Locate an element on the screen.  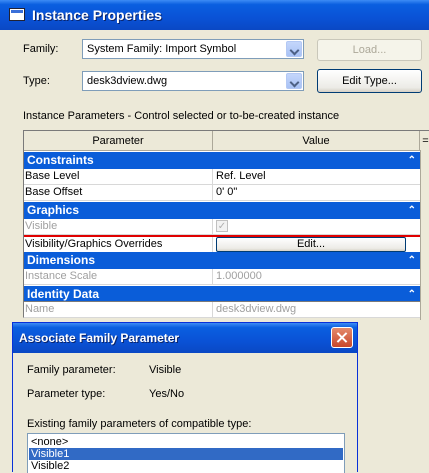
type-combo: desk3dview.dwg is located at coordinates (193, 81).